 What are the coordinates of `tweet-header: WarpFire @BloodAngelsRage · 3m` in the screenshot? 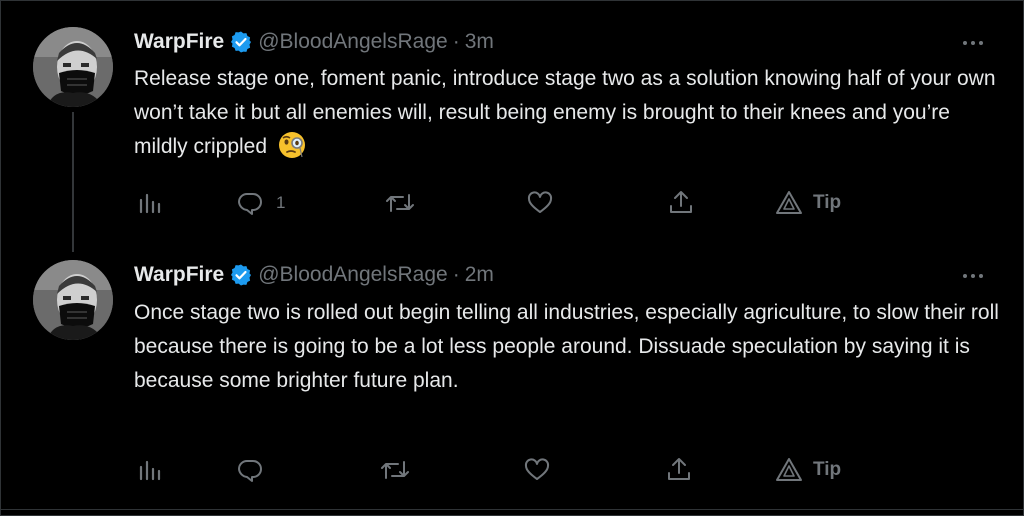 It's located at (314, 42).